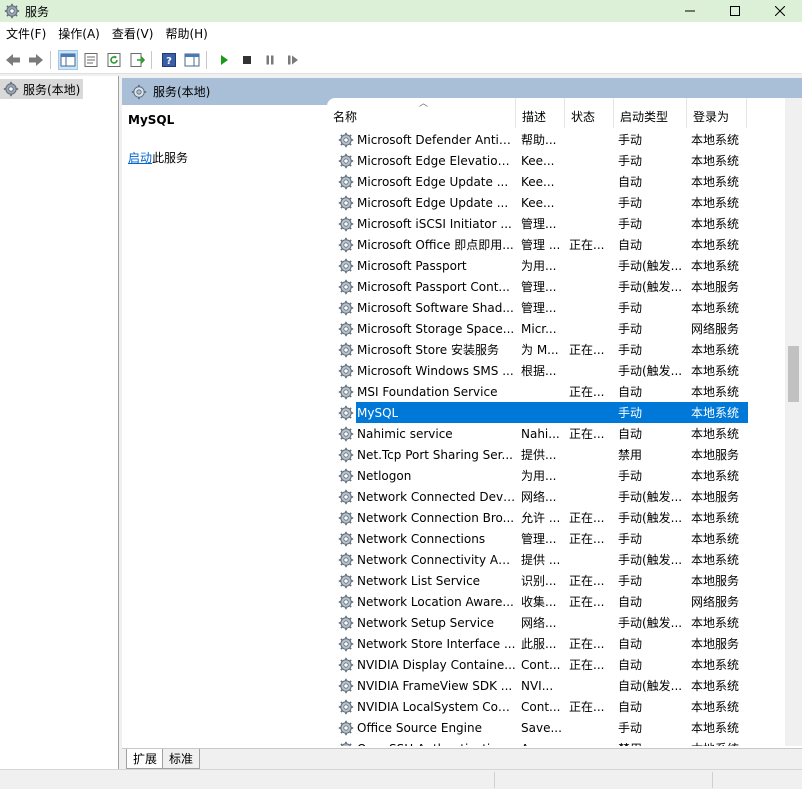 Image resolution: width=802 pixels, height=789 pixels. I want to click on show-hide-tree-button, so click(68, 59).